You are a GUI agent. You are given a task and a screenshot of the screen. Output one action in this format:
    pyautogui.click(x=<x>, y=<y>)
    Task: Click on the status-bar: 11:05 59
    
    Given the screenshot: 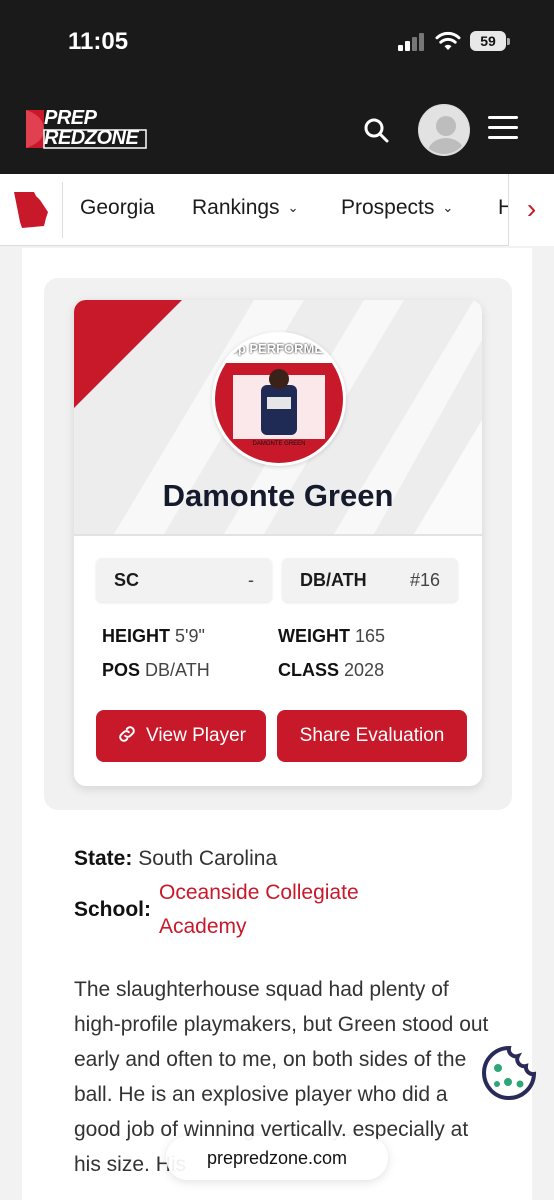 What is the action you would take?
    pyautogui.click(x=277, y=48)
    